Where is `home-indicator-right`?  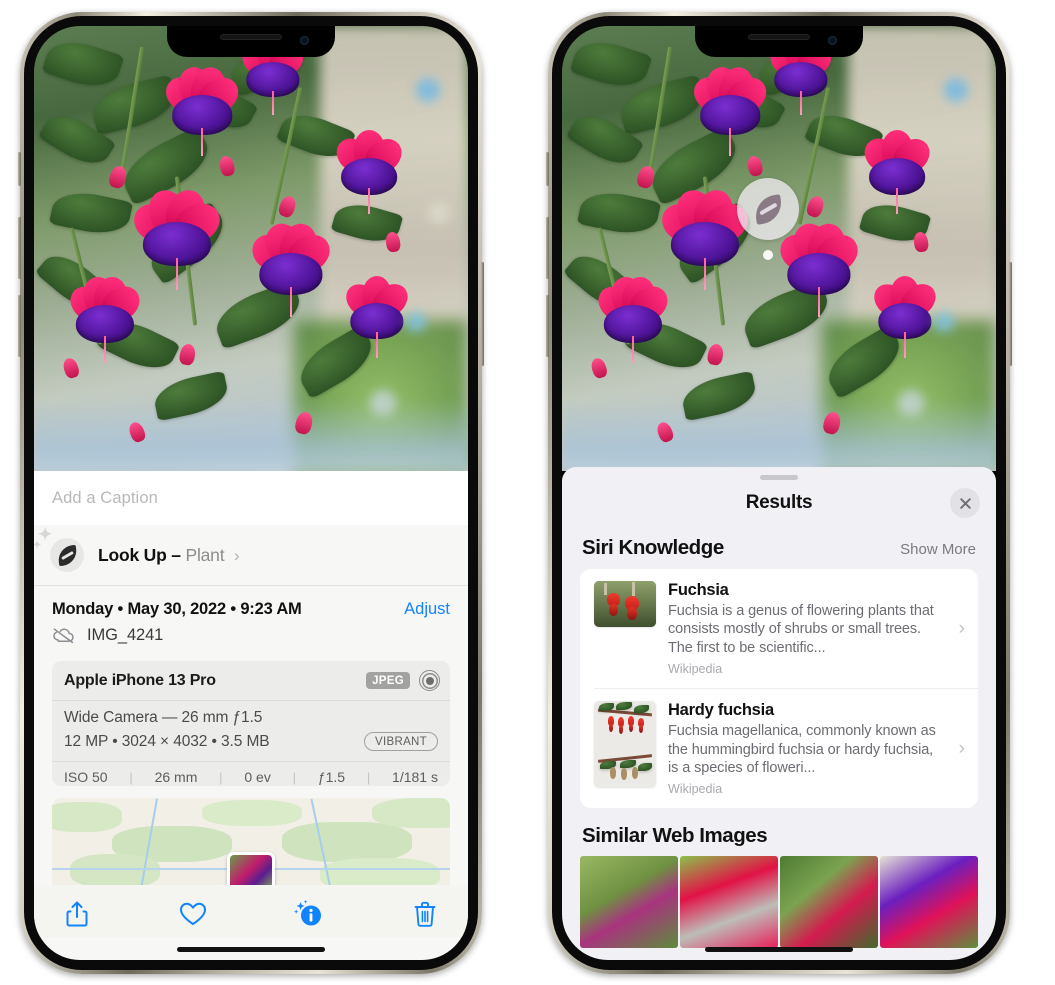
home-indicator-right is located at coordinates (779, 949).